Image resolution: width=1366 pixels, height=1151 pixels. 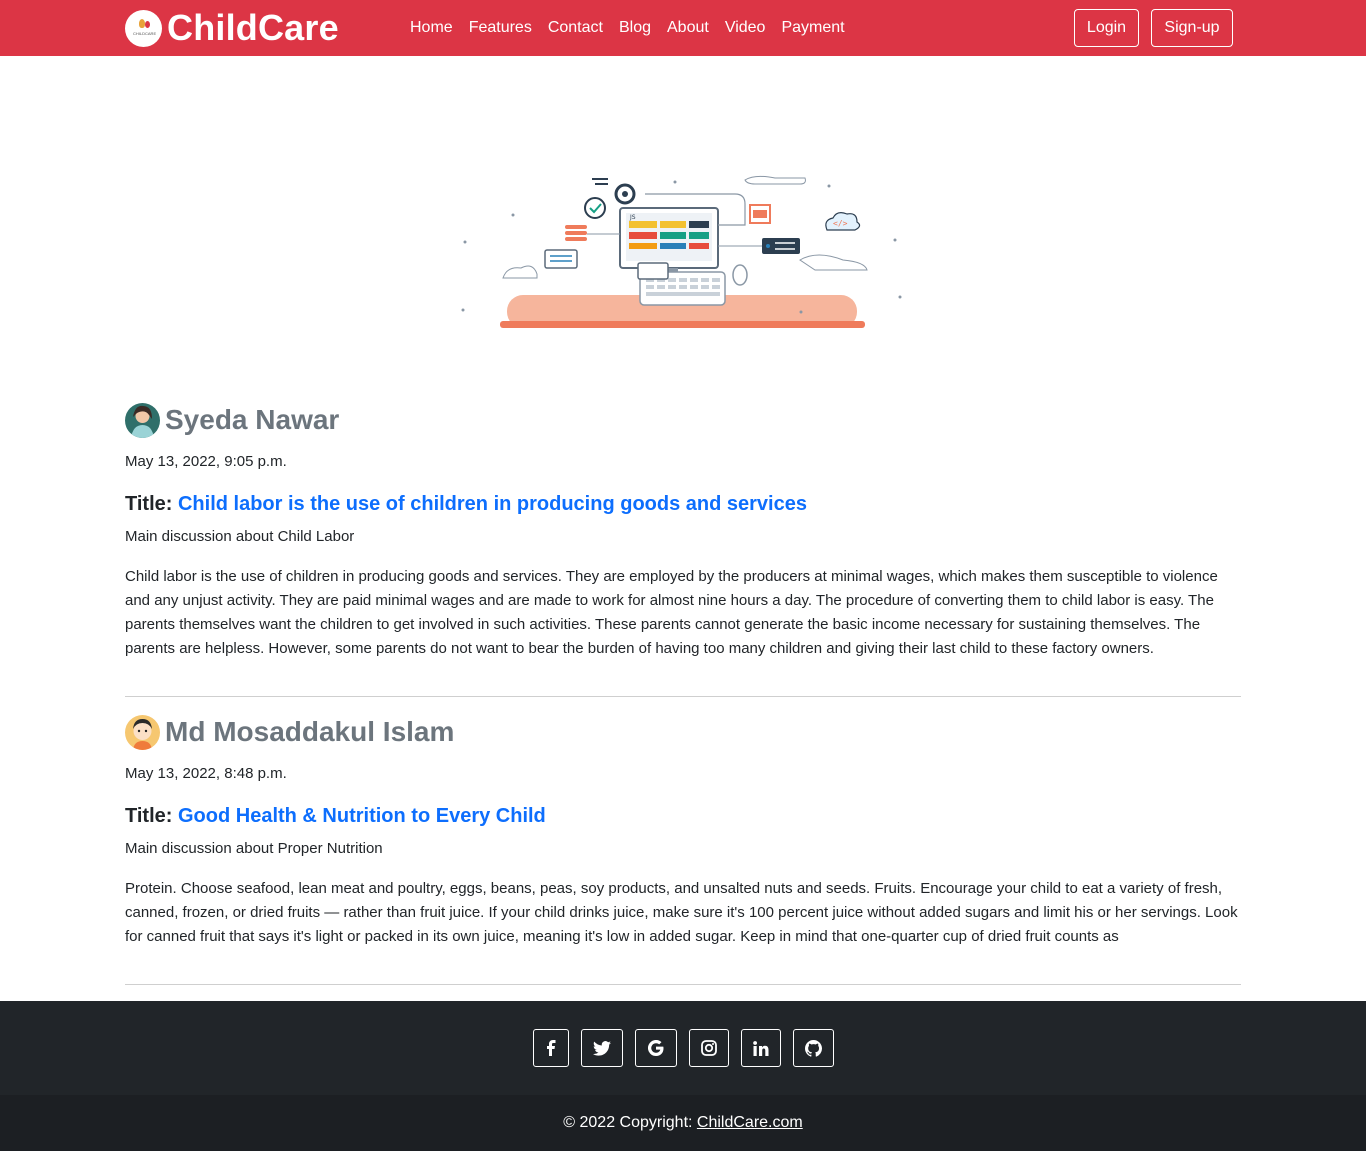 I want to click on post-title-link: Good Health & Nutrition to Every Child, so click(x=362, y=816).